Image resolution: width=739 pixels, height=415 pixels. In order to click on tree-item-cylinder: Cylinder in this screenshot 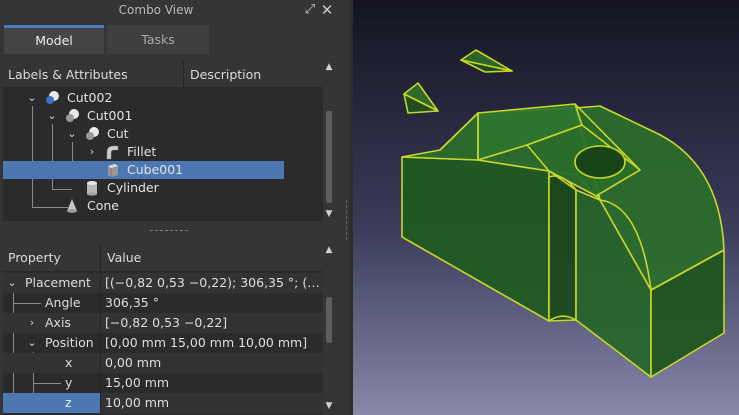, I will do `click(148, 188)`.